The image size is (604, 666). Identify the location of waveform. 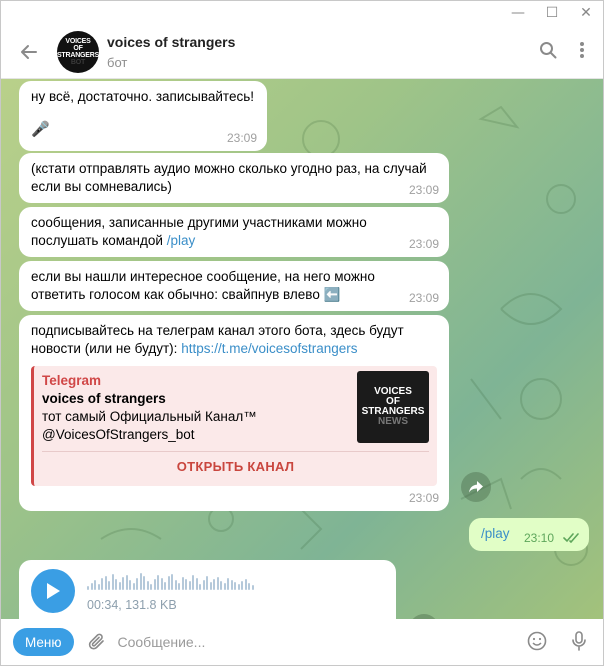
(170, 581).